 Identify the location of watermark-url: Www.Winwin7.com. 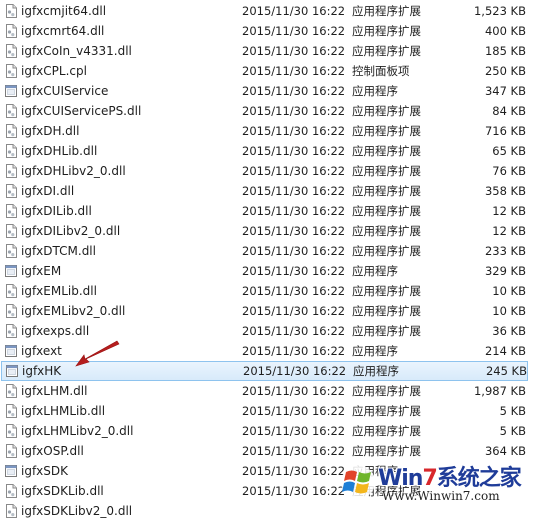
(441, 496).